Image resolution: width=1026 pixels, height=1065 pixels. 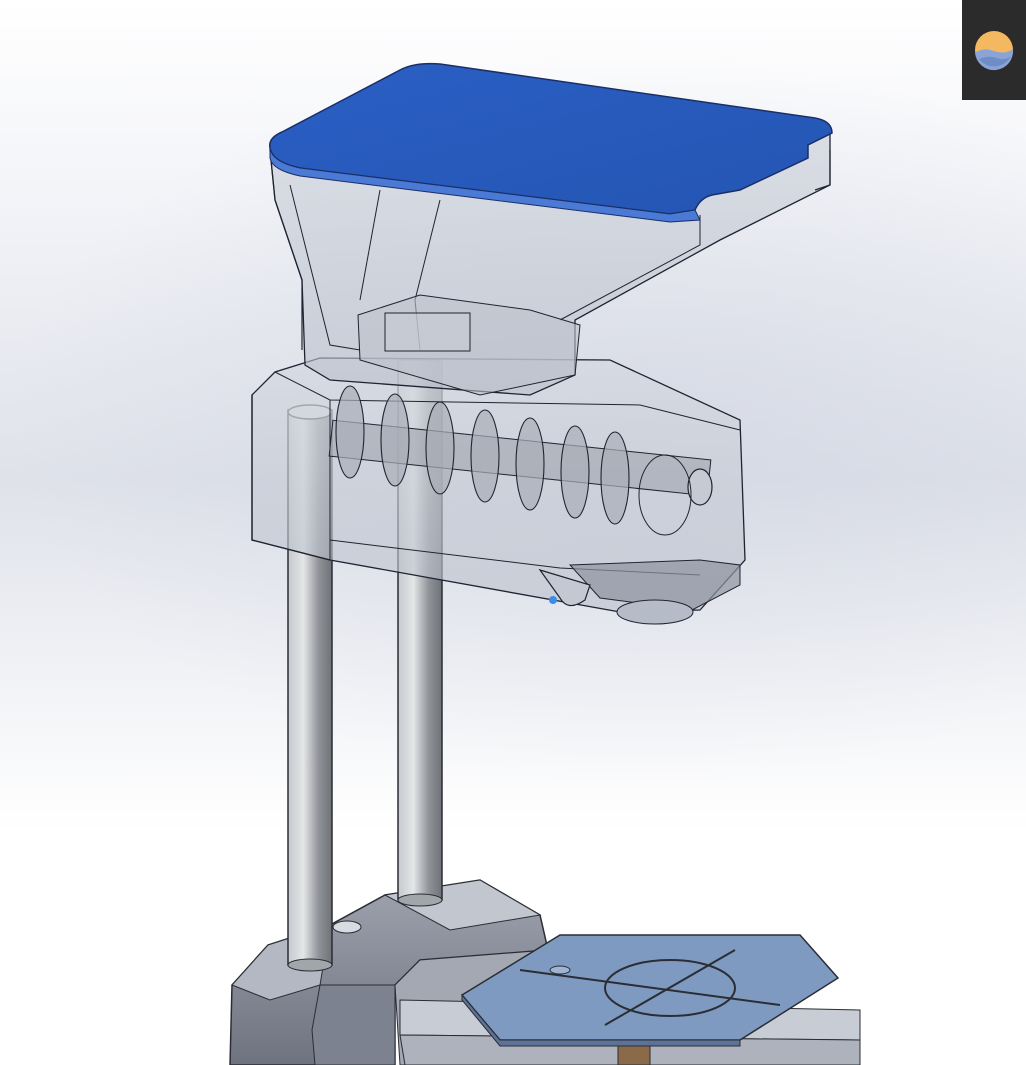 I want to click on sun-moon-icon, so click(x=994, y=51).